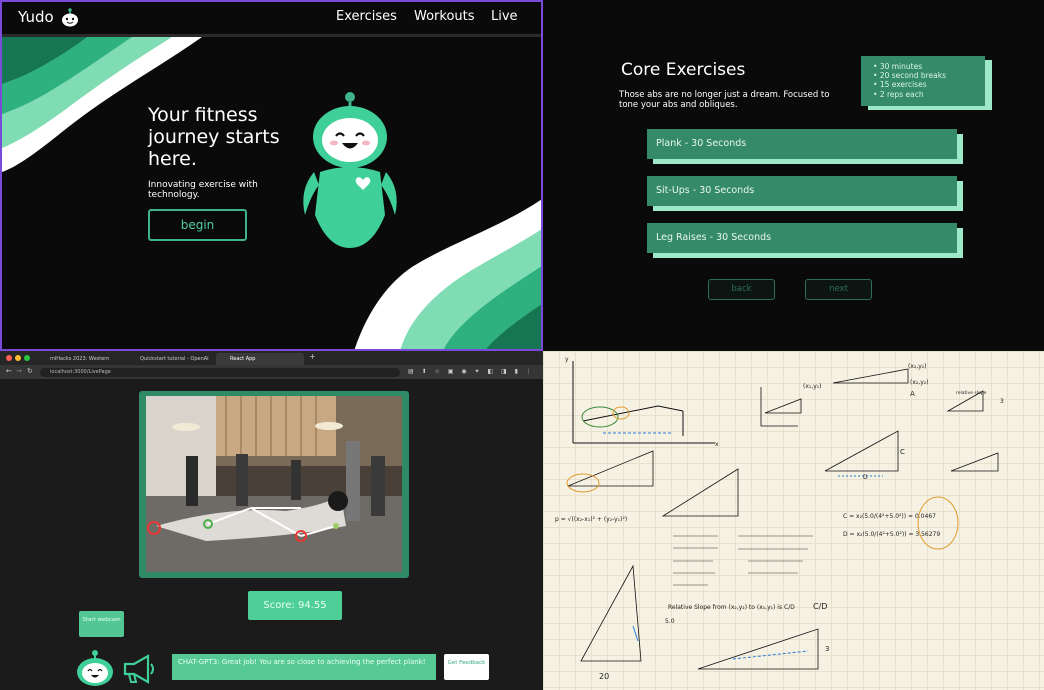 The image size is (1044, 690). What do you see at coordinates (900, 85) in the screenshot?
I see `info-item: • 15 exercises` at bounding box center [900, 85].